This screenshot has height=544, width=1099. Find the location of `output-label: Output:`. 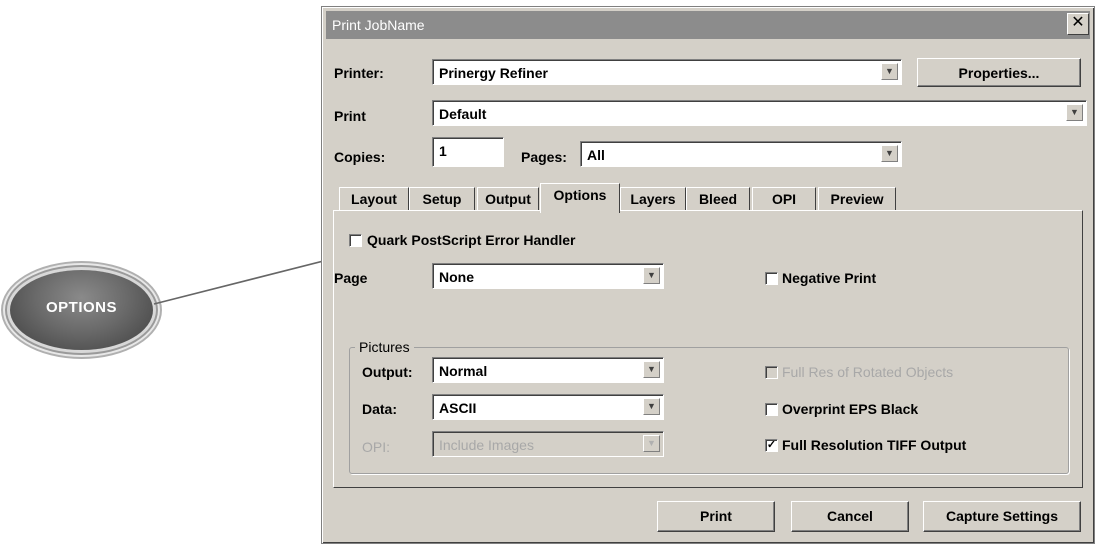

output-label: Output: is located at coordinates (387, 372).